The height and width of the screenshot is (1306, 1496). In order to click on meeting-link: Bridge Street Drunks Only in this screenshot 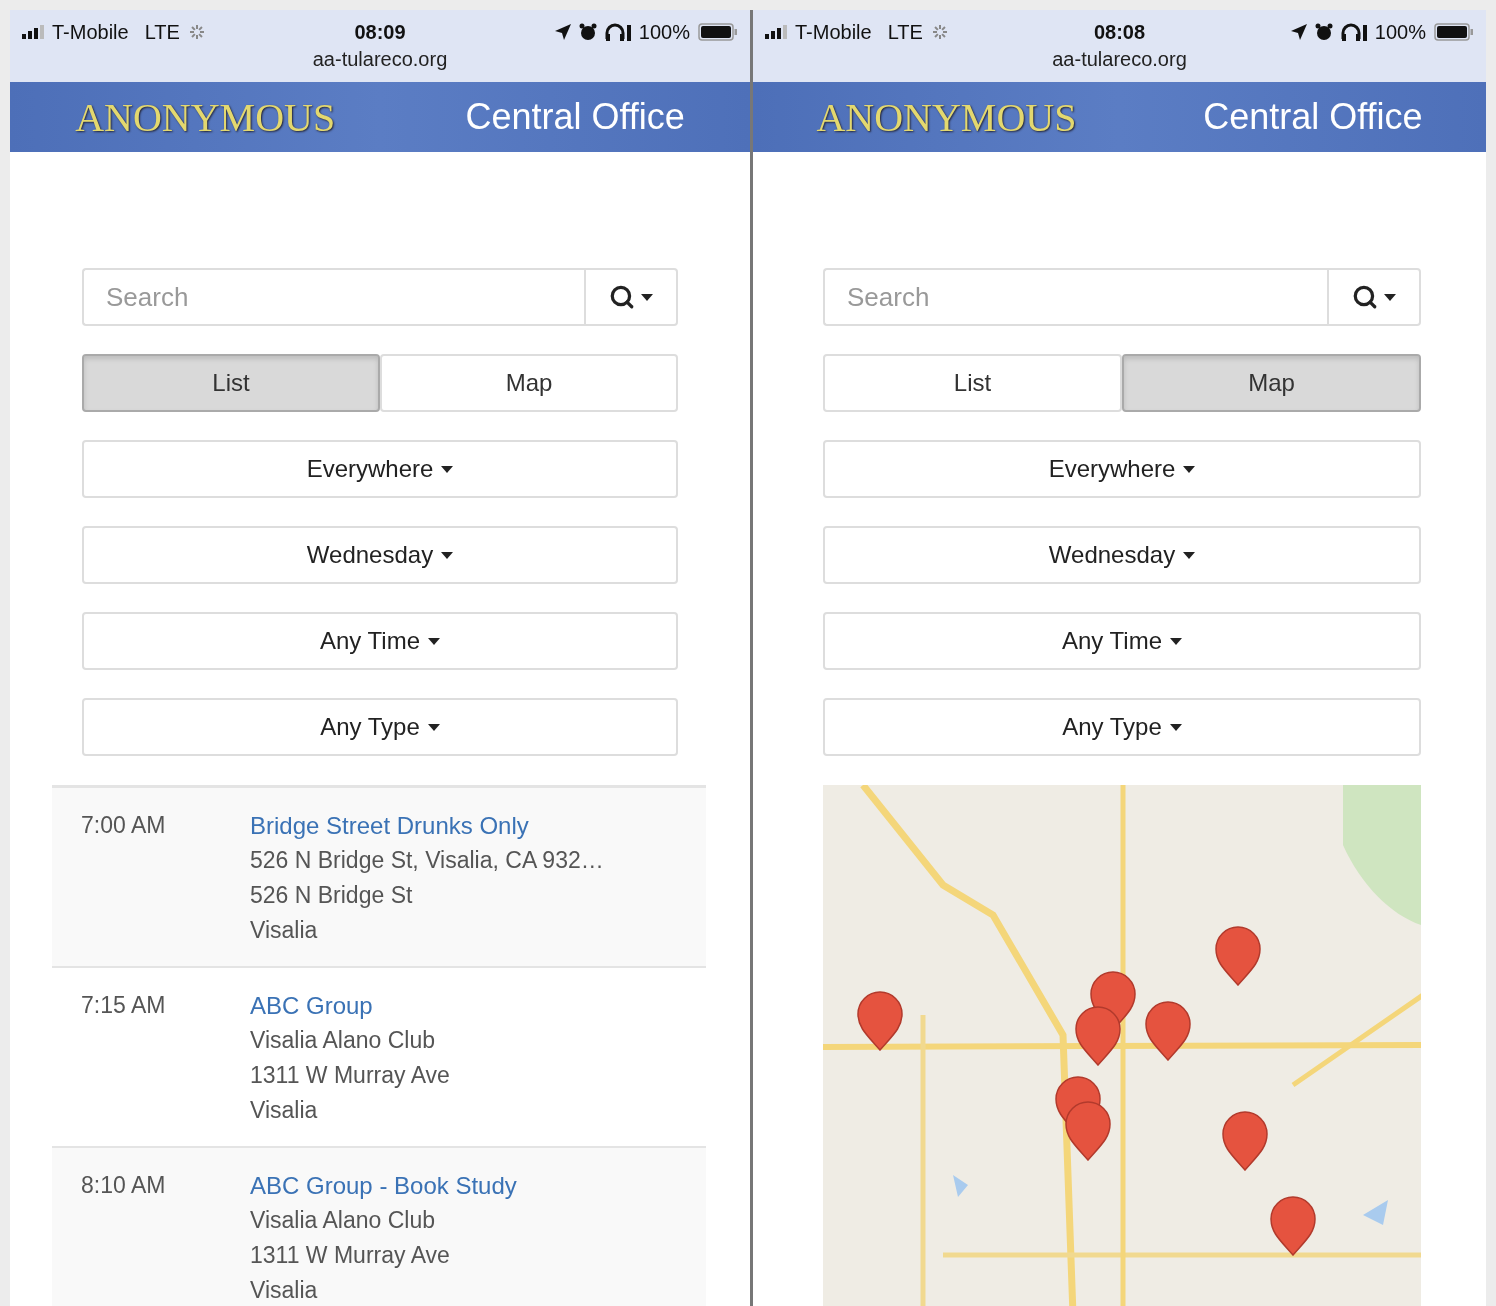, I will do `click(427, 825)`.